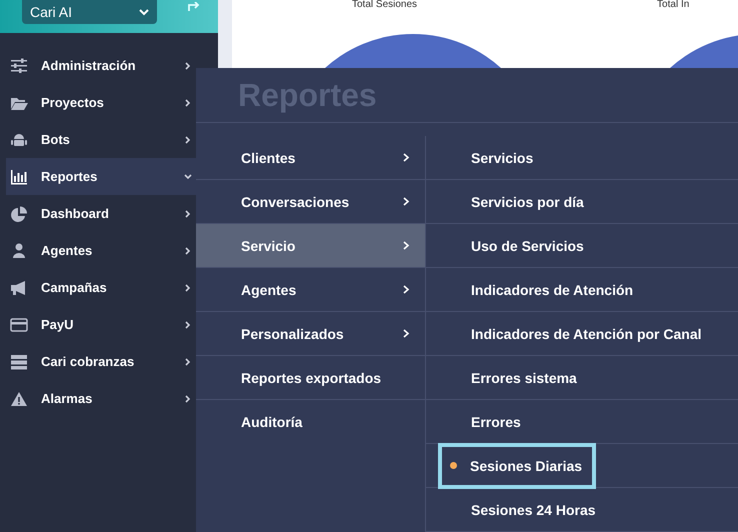  What do you see at coordinates (19, 214) in the screenshot?
I see `pie-chart-icon` at bounding box center [19, 214].